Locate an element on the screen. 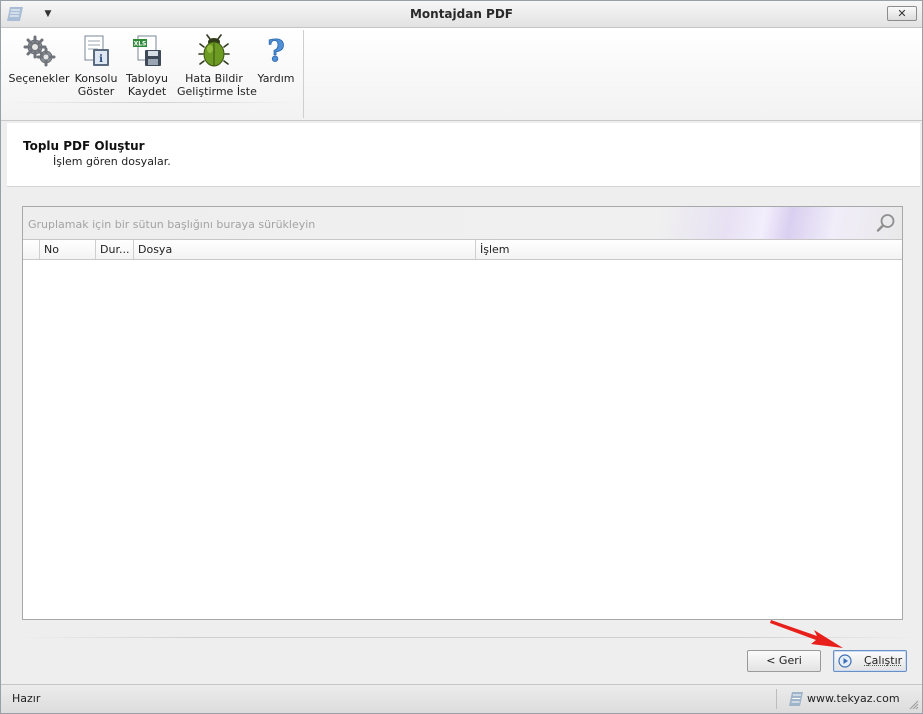  show-console-button: i Konsolu Göster is located at coordinates (96, 65).